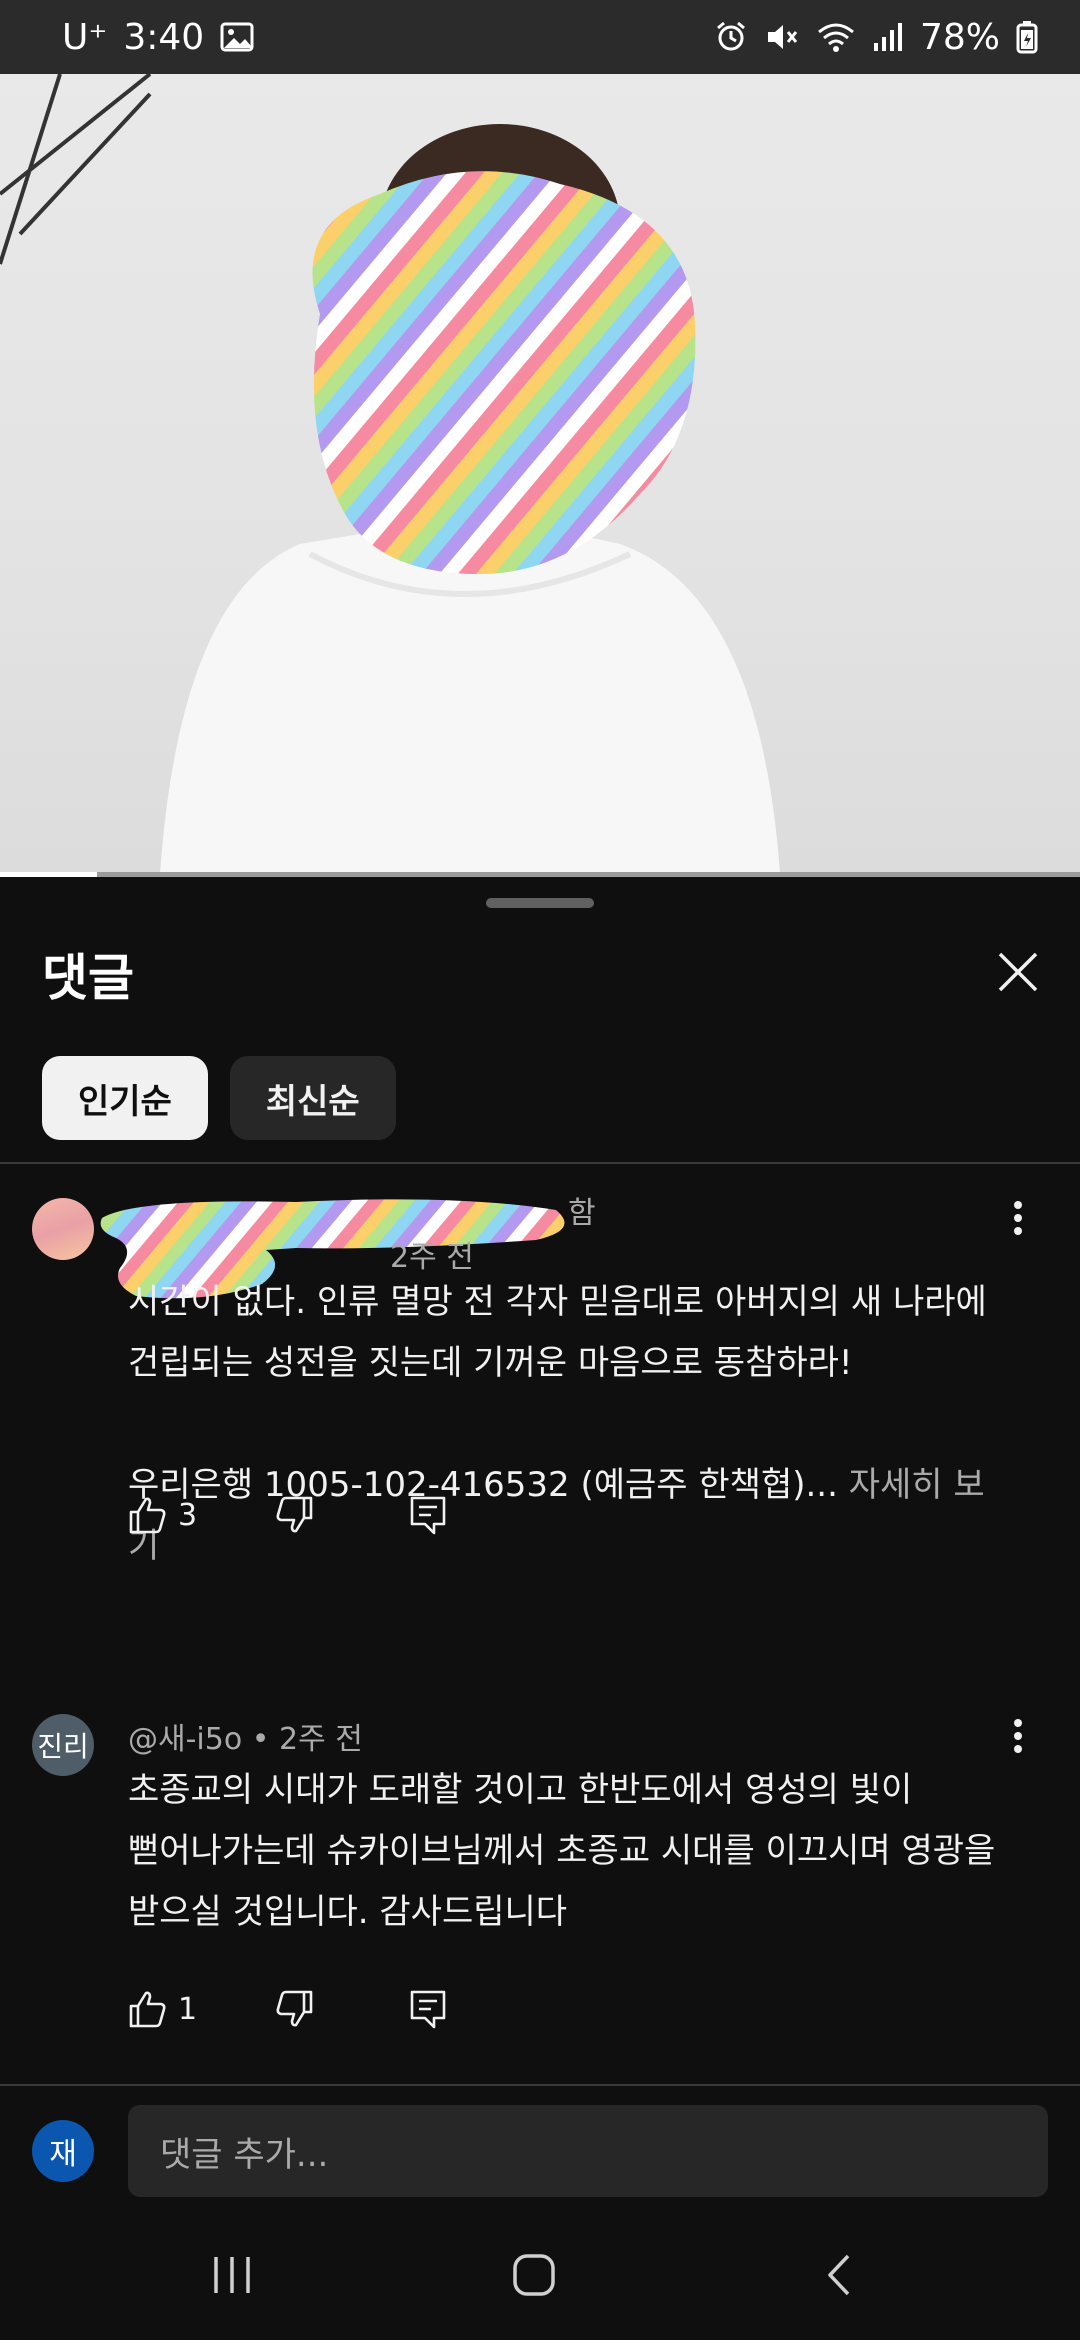  I want to click on carrier-label: U⁺, so click(85, 37).